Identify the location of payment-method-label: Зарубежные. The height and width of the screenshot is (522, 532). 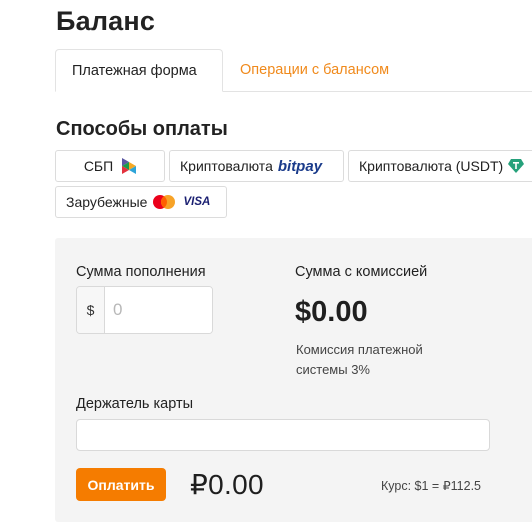
(107, 202).